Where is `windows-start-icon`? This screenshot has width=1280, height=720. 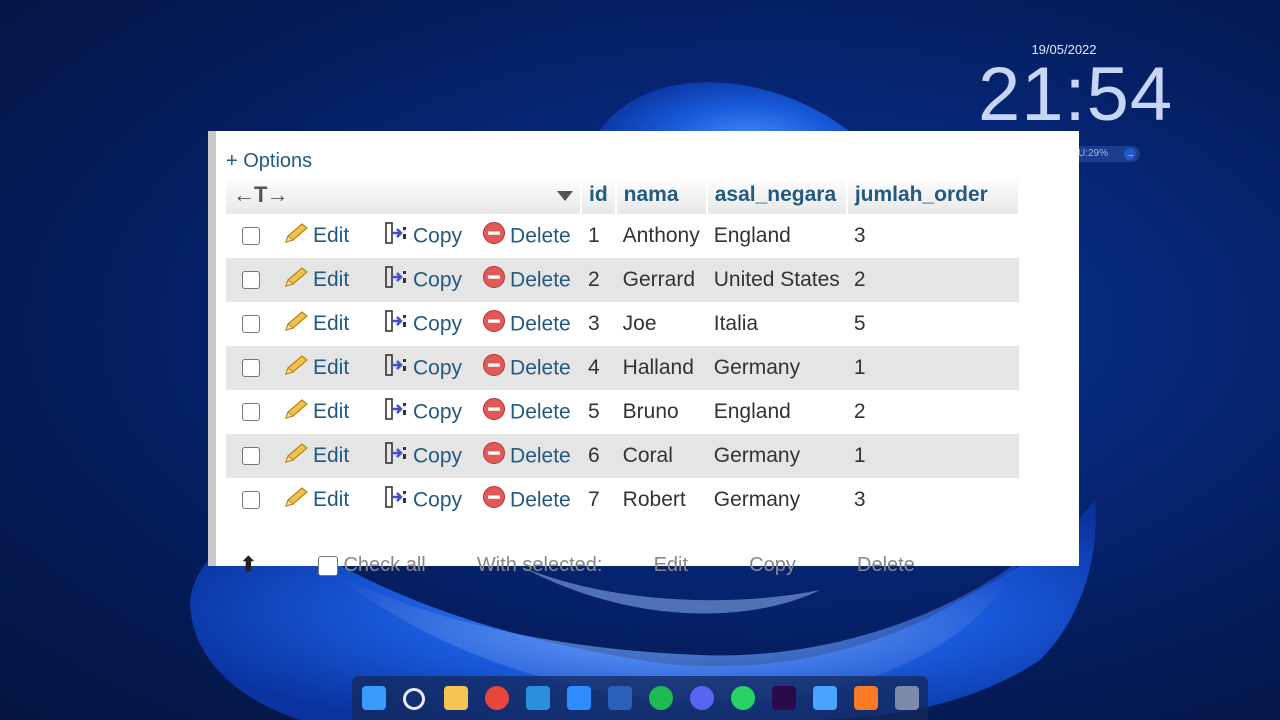 windows-start-icon is located at coordinates (374, 698).